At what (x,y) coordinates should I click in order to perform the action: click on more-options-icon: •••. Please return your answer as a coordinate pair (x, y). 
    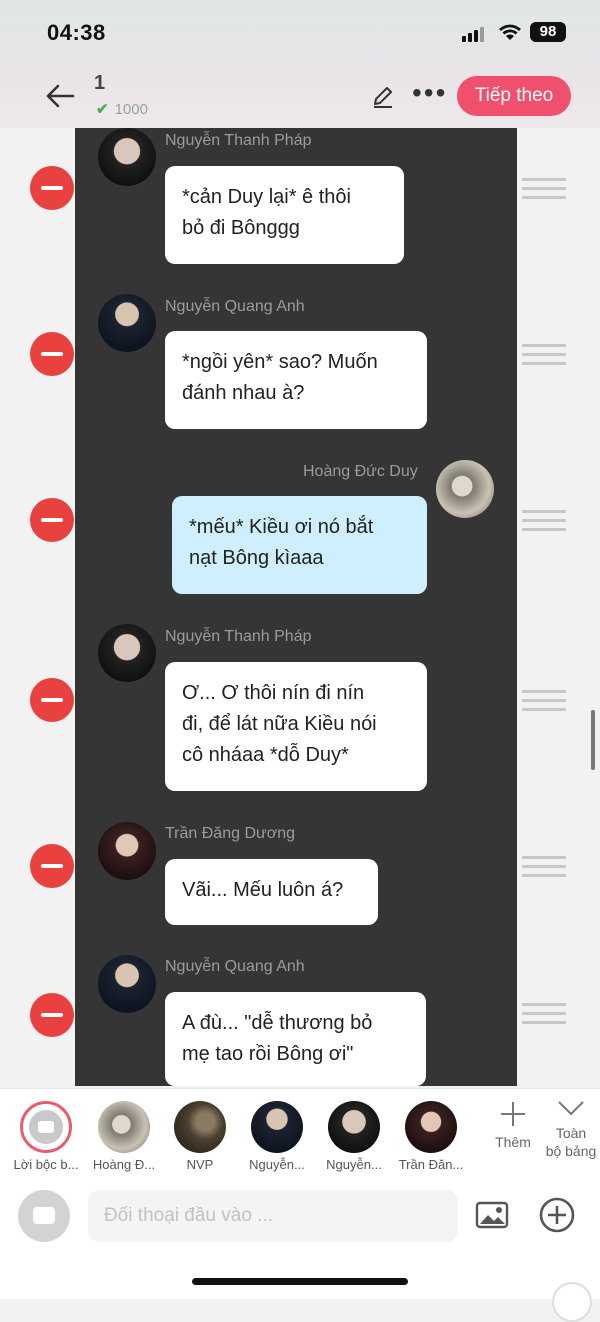
    Looking at the image, I should click on (429, 94).